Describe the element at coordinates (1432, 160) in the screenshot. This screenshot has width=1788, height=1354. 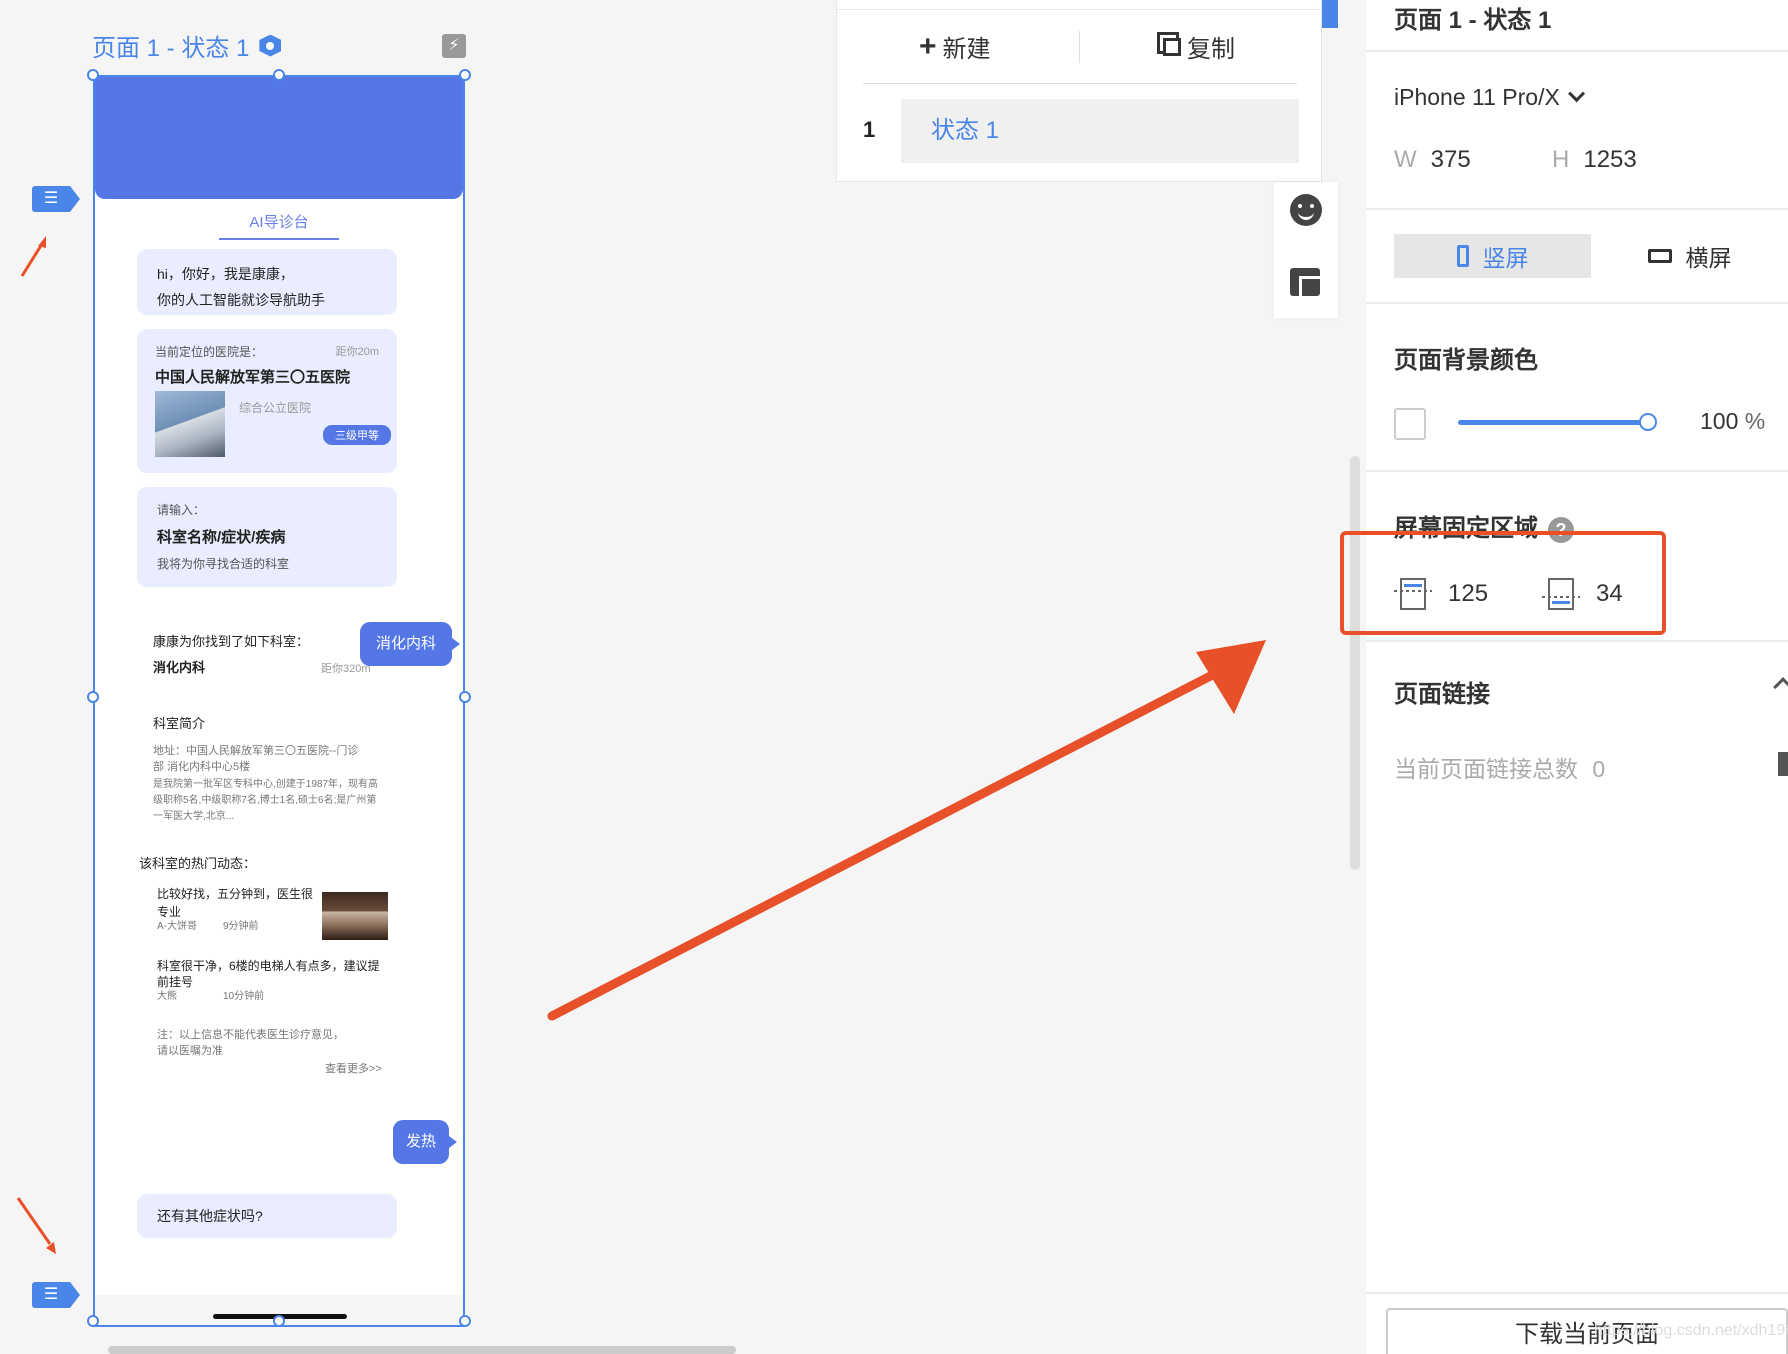
I see `width-field: W 375` at that location.